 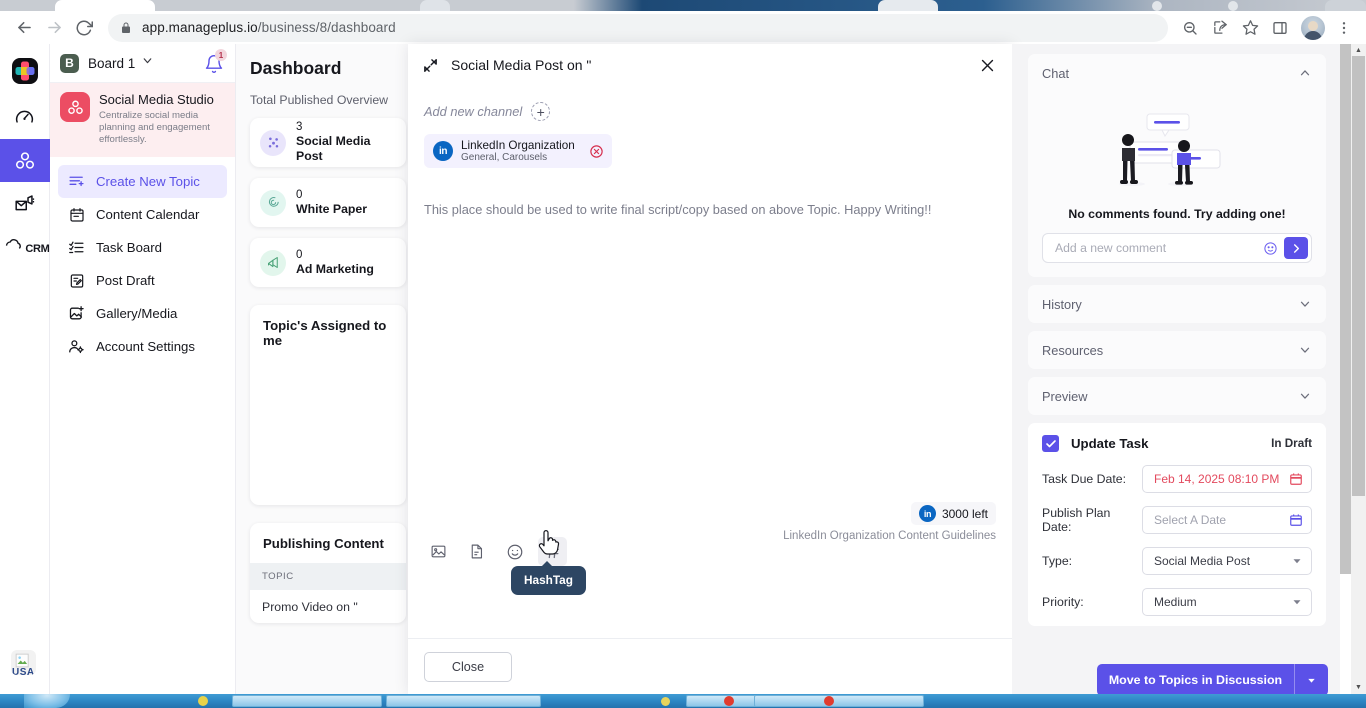 What do you see at coordinates (430, 65) in the screenshot?
I see `expand-icon` at bounding box center [430, 65].